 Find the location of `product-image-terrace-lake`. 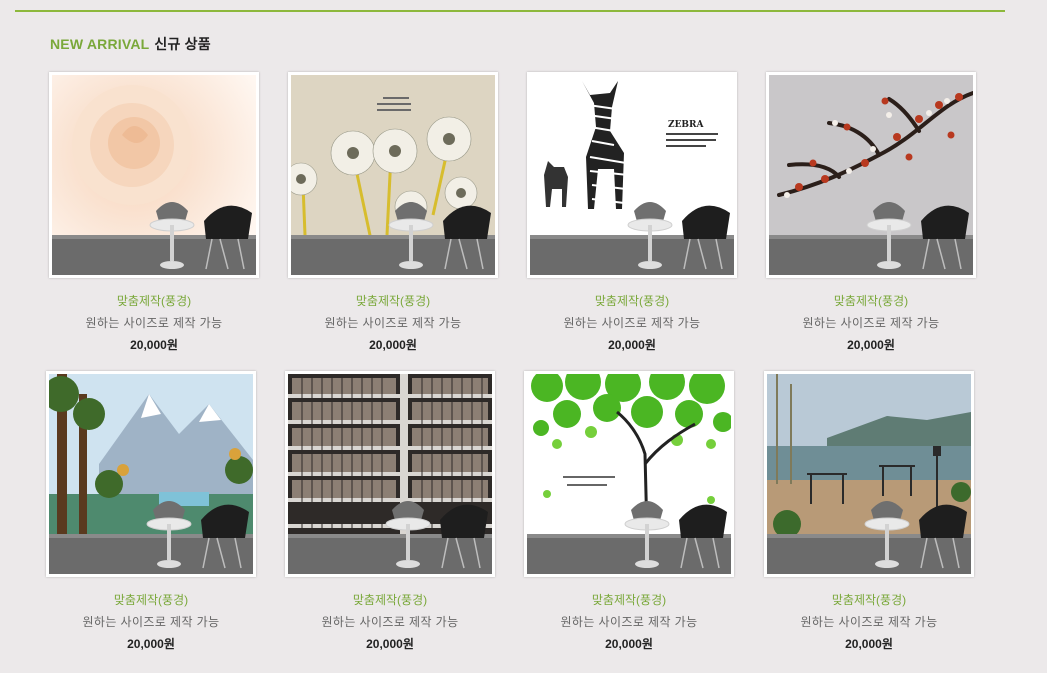

product-image-terrace-lake is located at coordinates (869, 474).